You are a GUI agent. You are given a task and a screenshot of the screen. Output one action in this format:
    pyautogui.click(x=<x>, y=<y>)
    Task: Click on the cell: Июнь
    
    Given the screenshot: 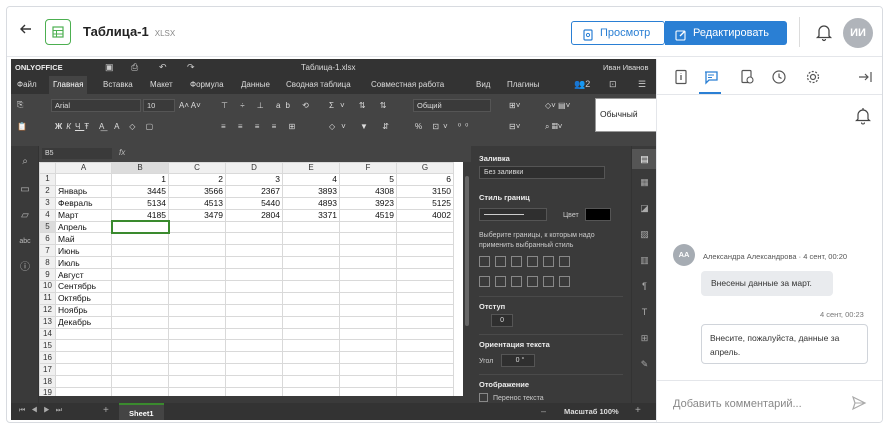 What is the action you would take?
    pyautogui.click(x=83, y=251)
    